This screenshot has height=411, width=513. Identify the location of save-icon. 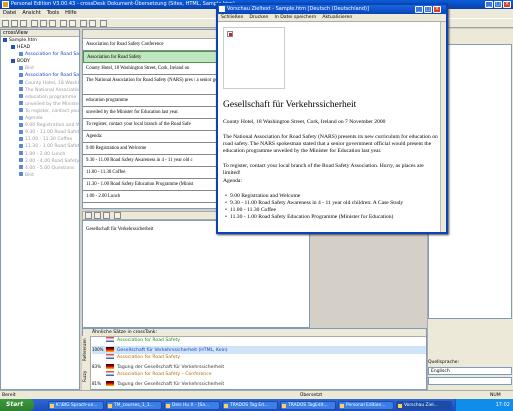
(23, 23).